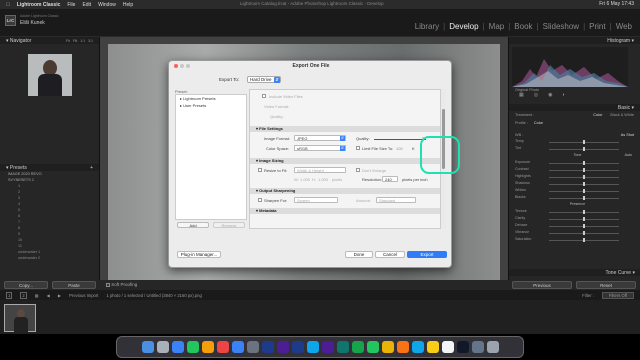 The width and height of the screenshot is (640, 360). What do you see at coordinates (574, 107) in the screenshot?
I see `basic-header: Basic ▾` at bounding box center [574, 107].